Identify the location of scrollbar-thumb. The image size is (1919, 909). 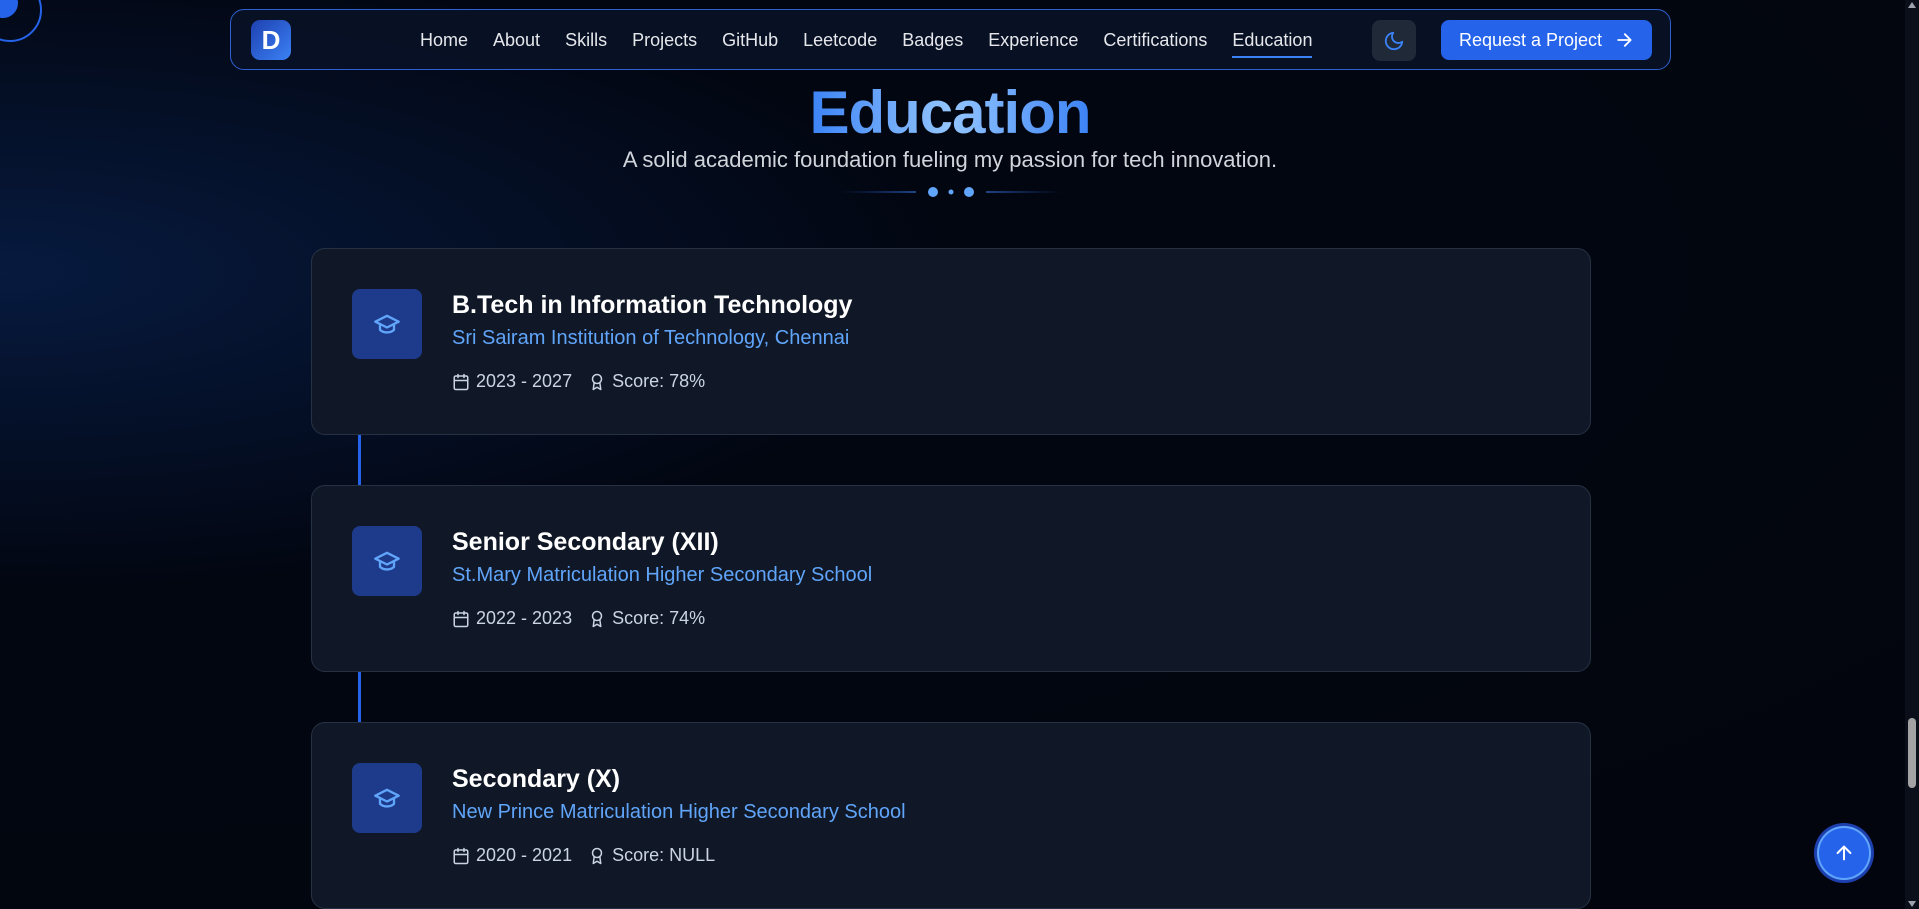
(1912, 753).